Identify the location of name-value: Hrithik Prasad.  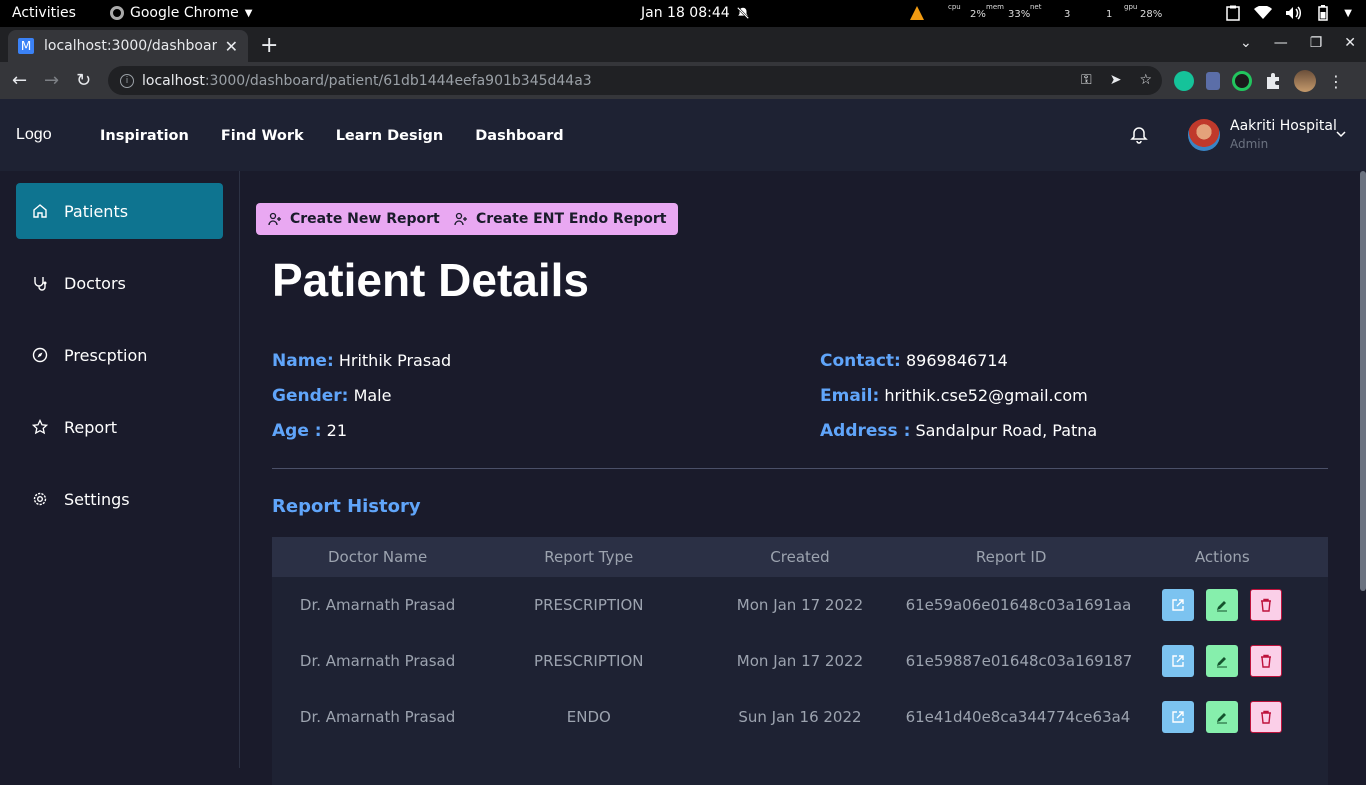
(395, 360).